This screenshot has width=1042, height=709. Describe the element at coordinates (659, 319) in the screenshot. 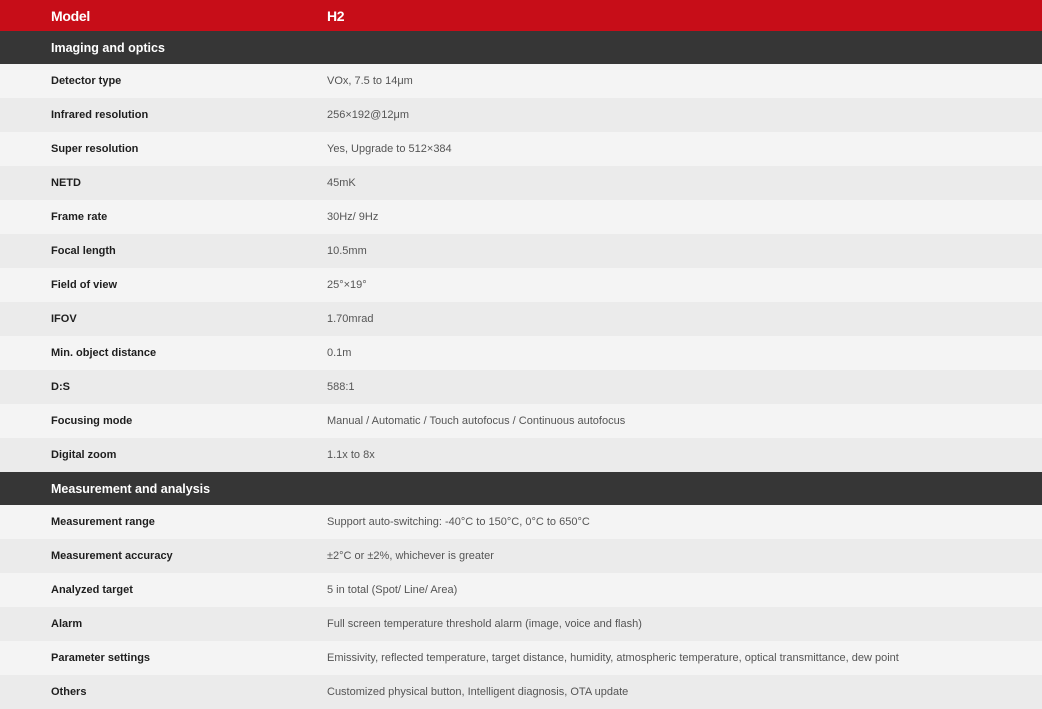

I see `spec-value: 1.70mrad` at that location.